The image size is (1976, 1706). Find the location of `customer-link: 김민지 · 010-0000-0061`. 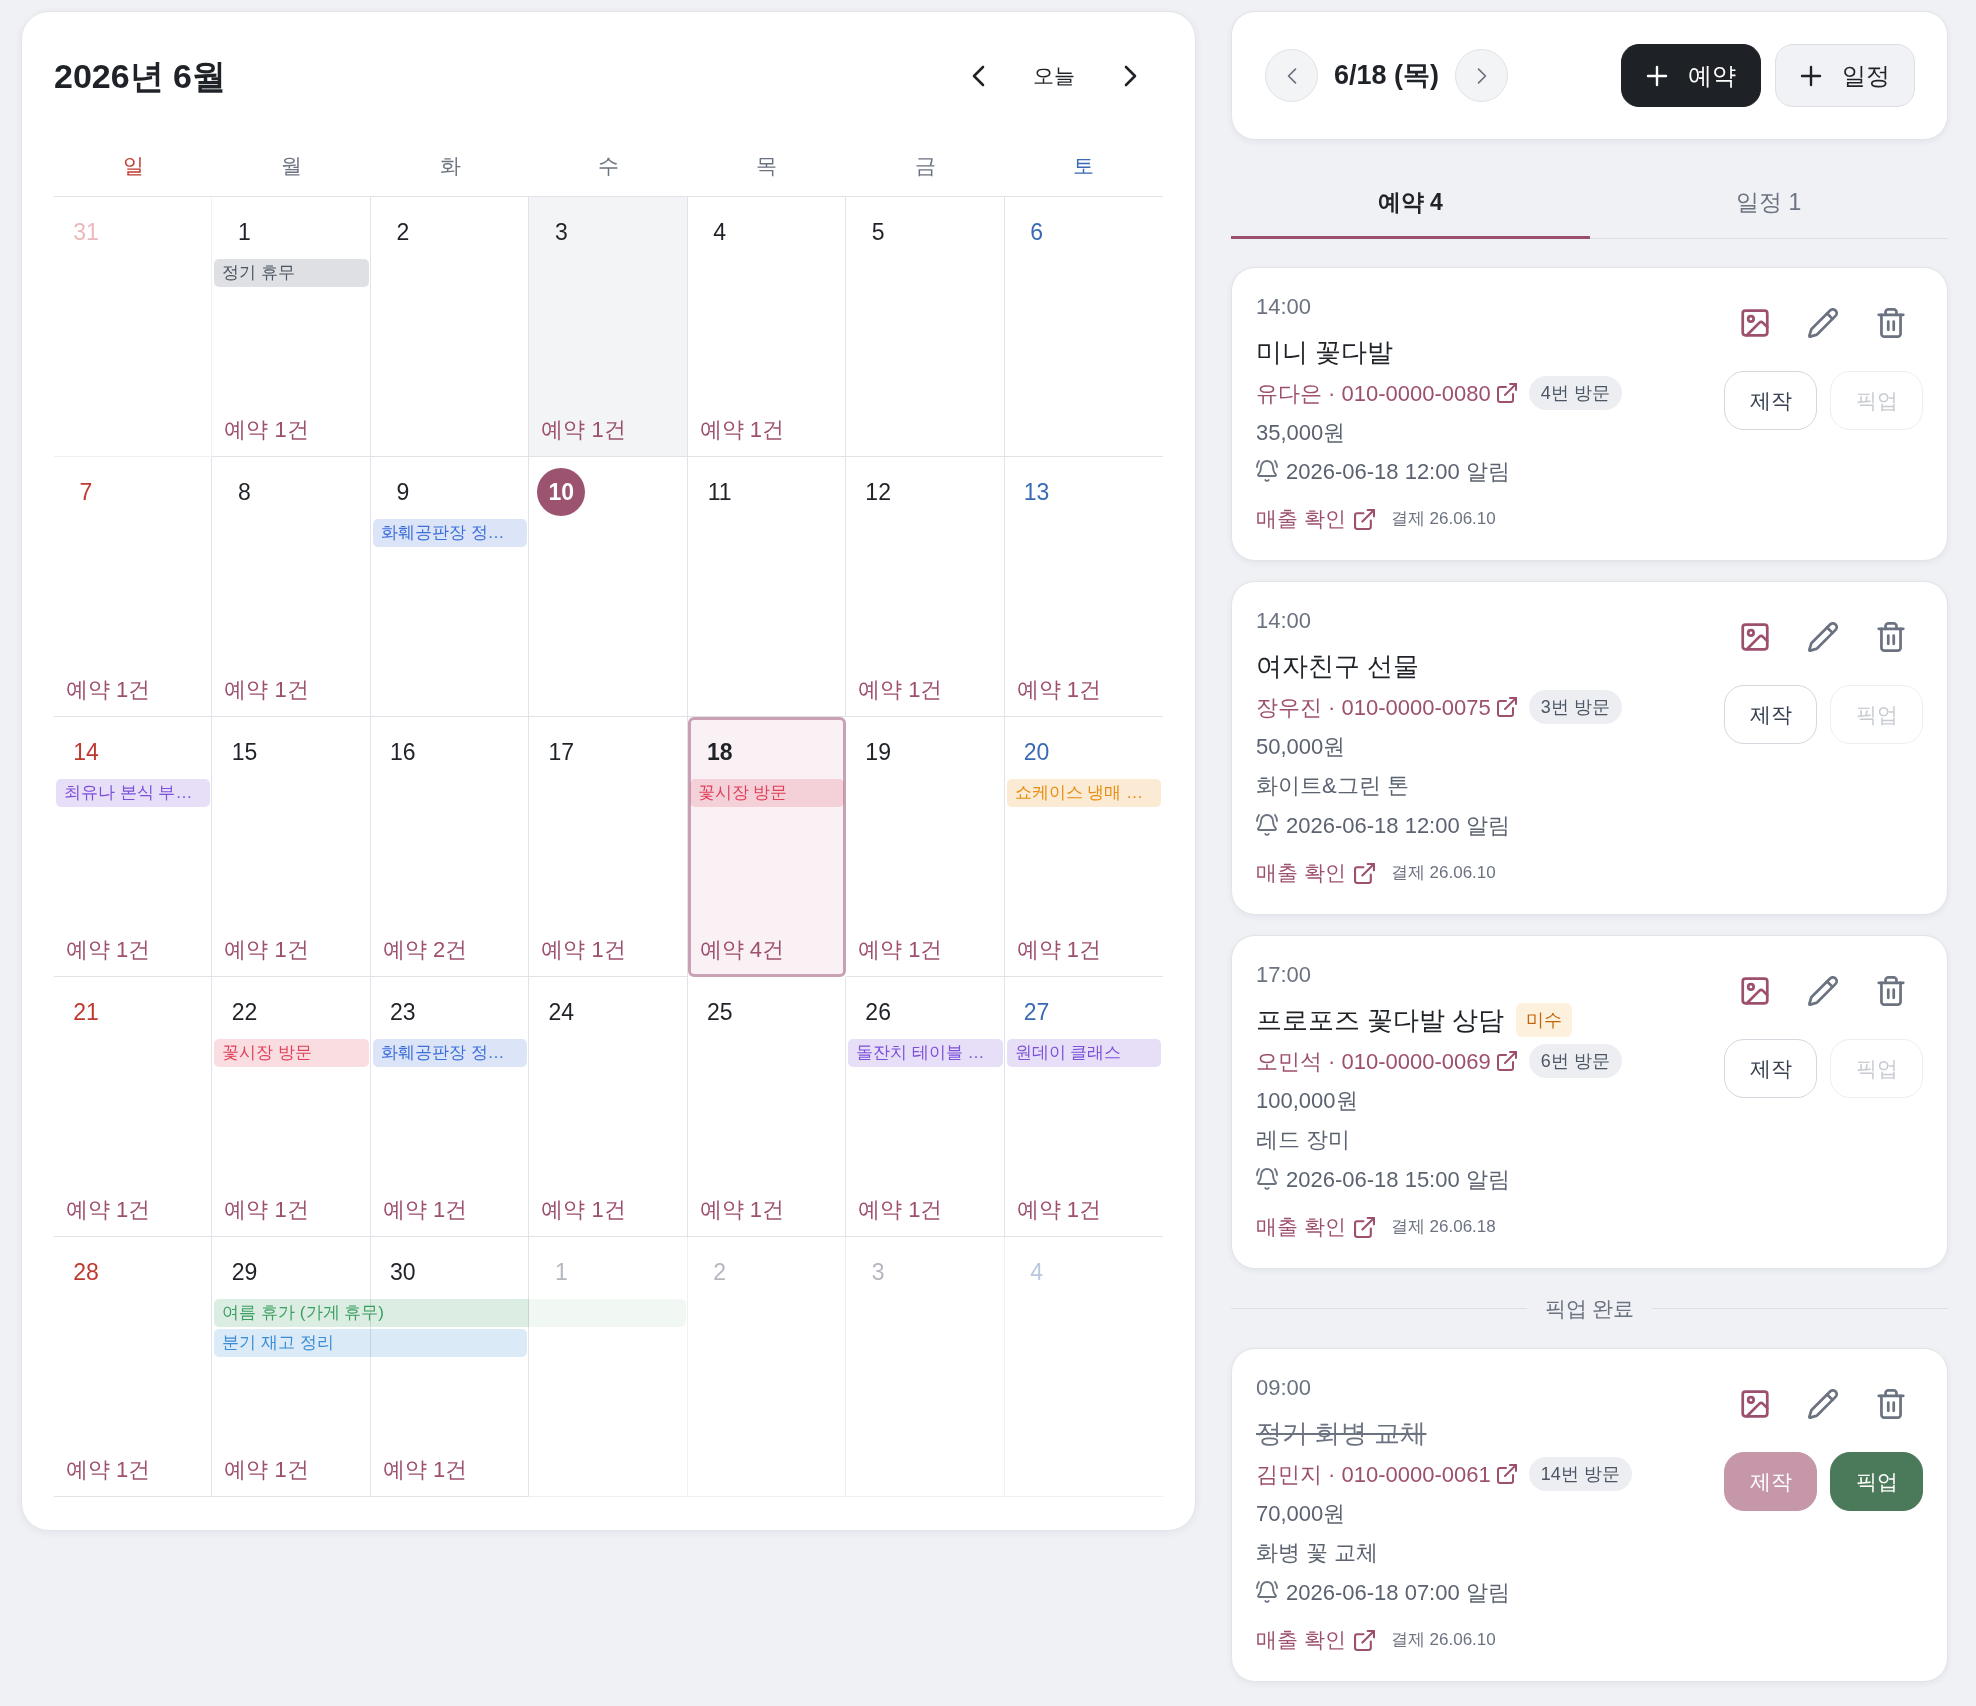

customer-link: 김민지 · 010-0000-0061 is located at coordinates (1386, 1474).